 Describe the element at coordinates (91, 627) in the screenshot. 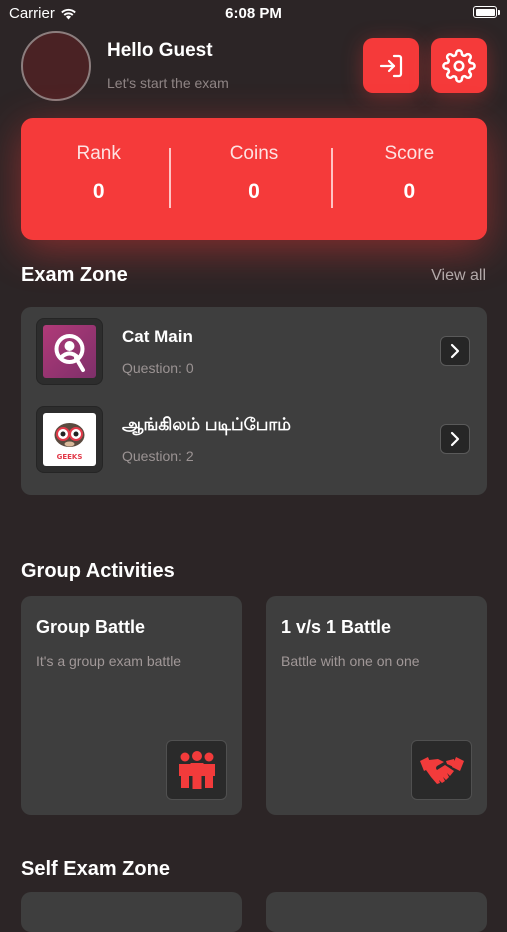

I see `activity-title: Group Battle` at that location.